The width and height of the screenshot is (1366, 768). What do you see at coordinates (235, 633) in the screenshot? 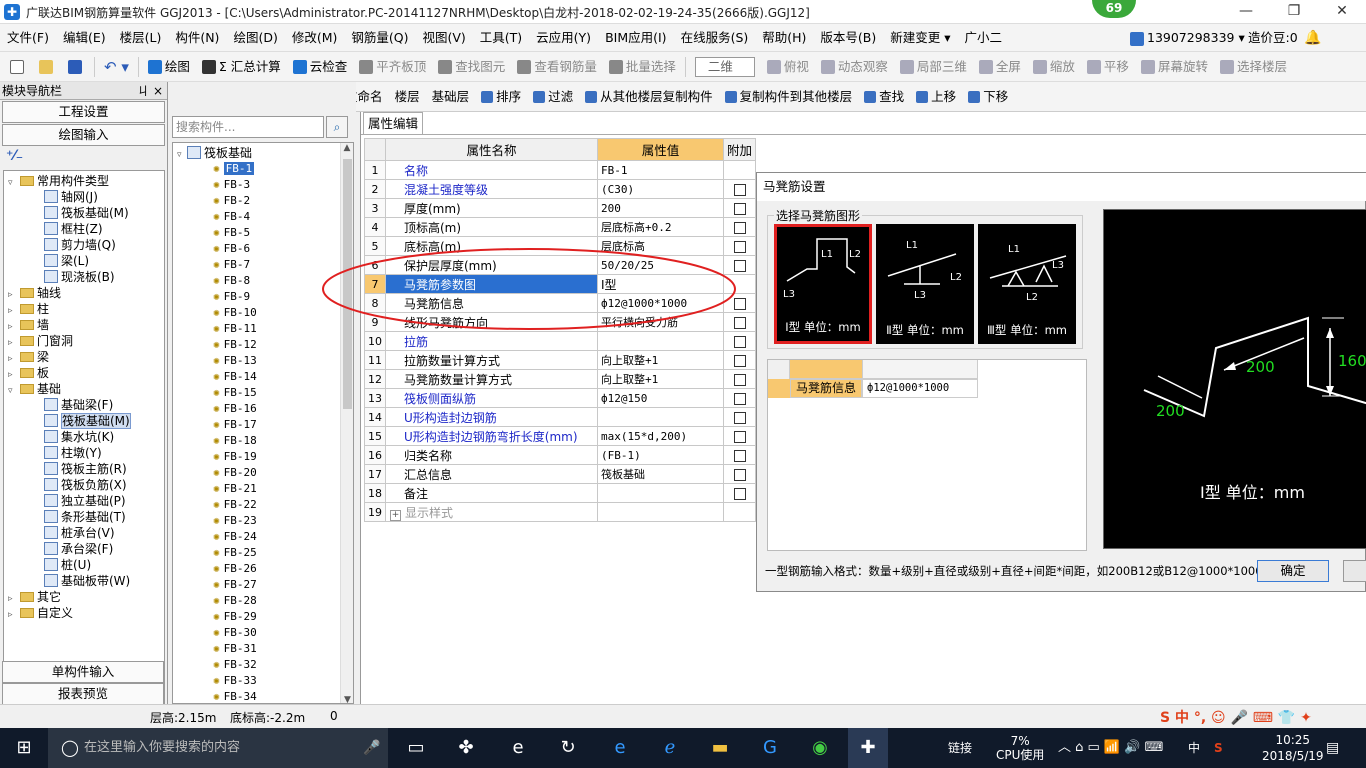
I see `component-list-item: ✺ FB-30` at bounding box center [235, 633].